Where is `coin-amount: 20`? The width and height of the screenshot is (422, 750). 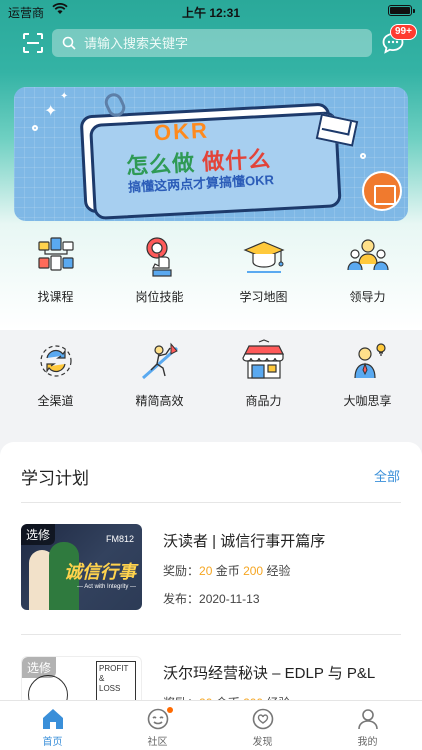 coin-amount: 20 is located at coordinates (206, 571).